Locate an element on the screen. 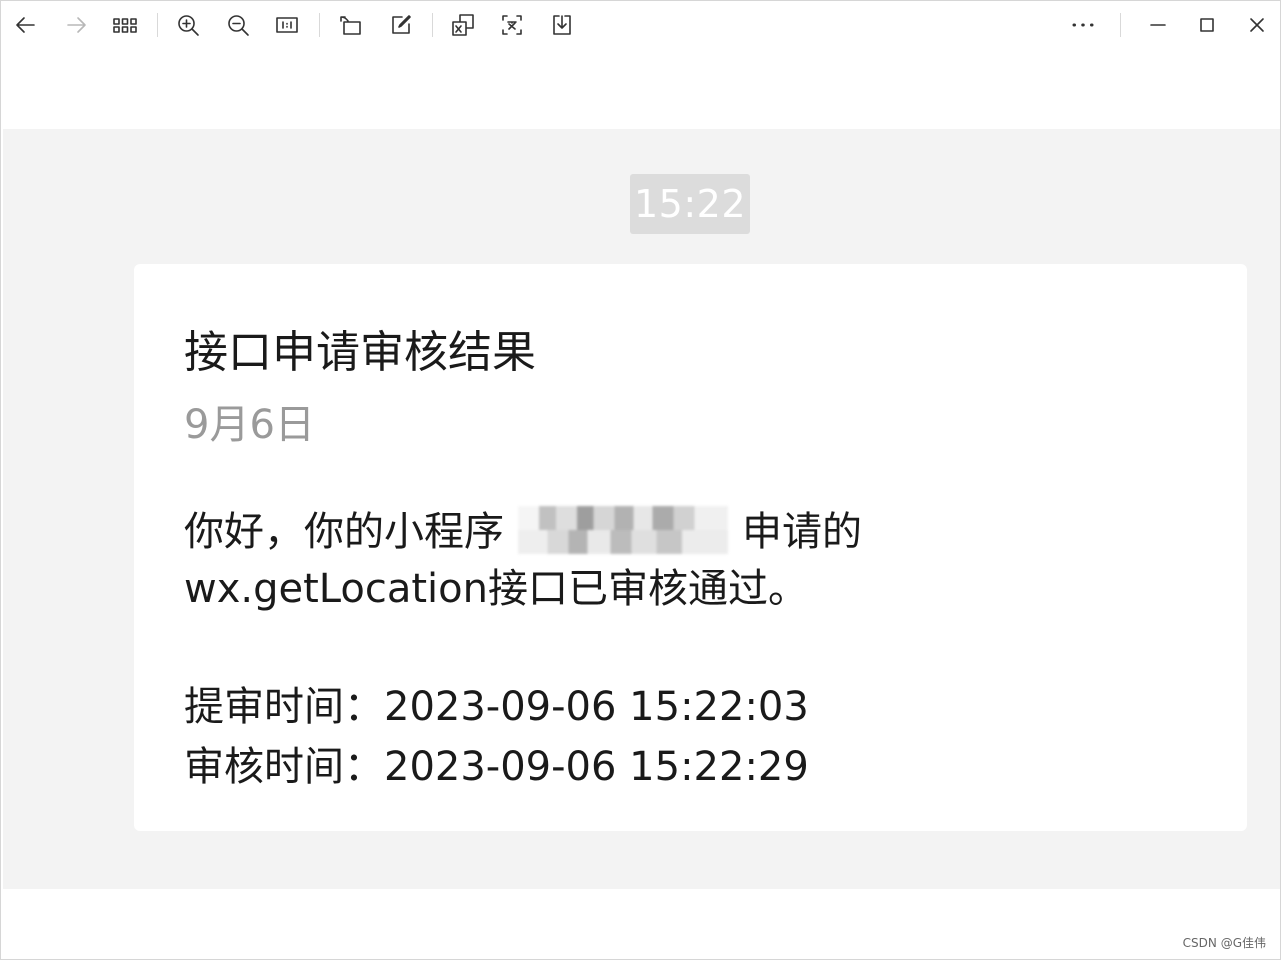 The image size is (1281, 960). actual-size-icon is located at coordinates (287, 25).